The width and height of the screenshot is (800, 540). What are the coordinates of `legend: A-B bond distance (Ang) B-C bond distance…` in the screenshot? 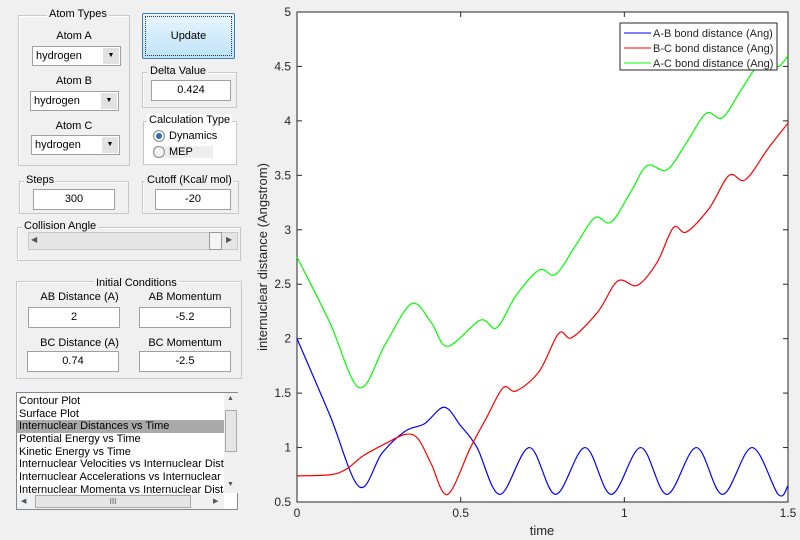 It's located at (698, 46).